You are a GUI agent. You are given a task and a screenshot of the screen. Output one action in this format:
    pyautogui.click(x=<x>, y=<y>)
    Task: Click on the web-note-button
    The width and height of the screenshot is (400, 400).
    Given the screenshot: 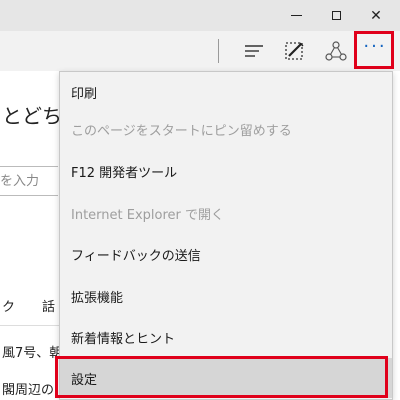 What is the action you would take?
    pyautogui.click(x=294, y=51)
    